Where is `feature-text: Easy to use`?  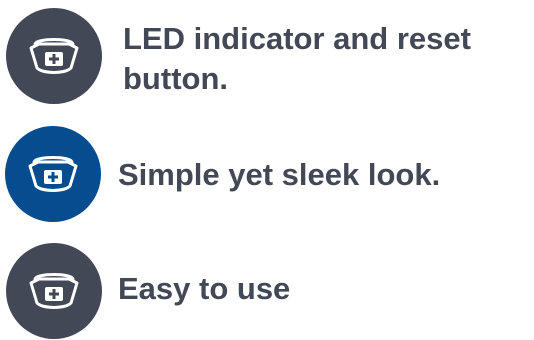 feature-text: Easy to use is located at coordinates (204, 288).